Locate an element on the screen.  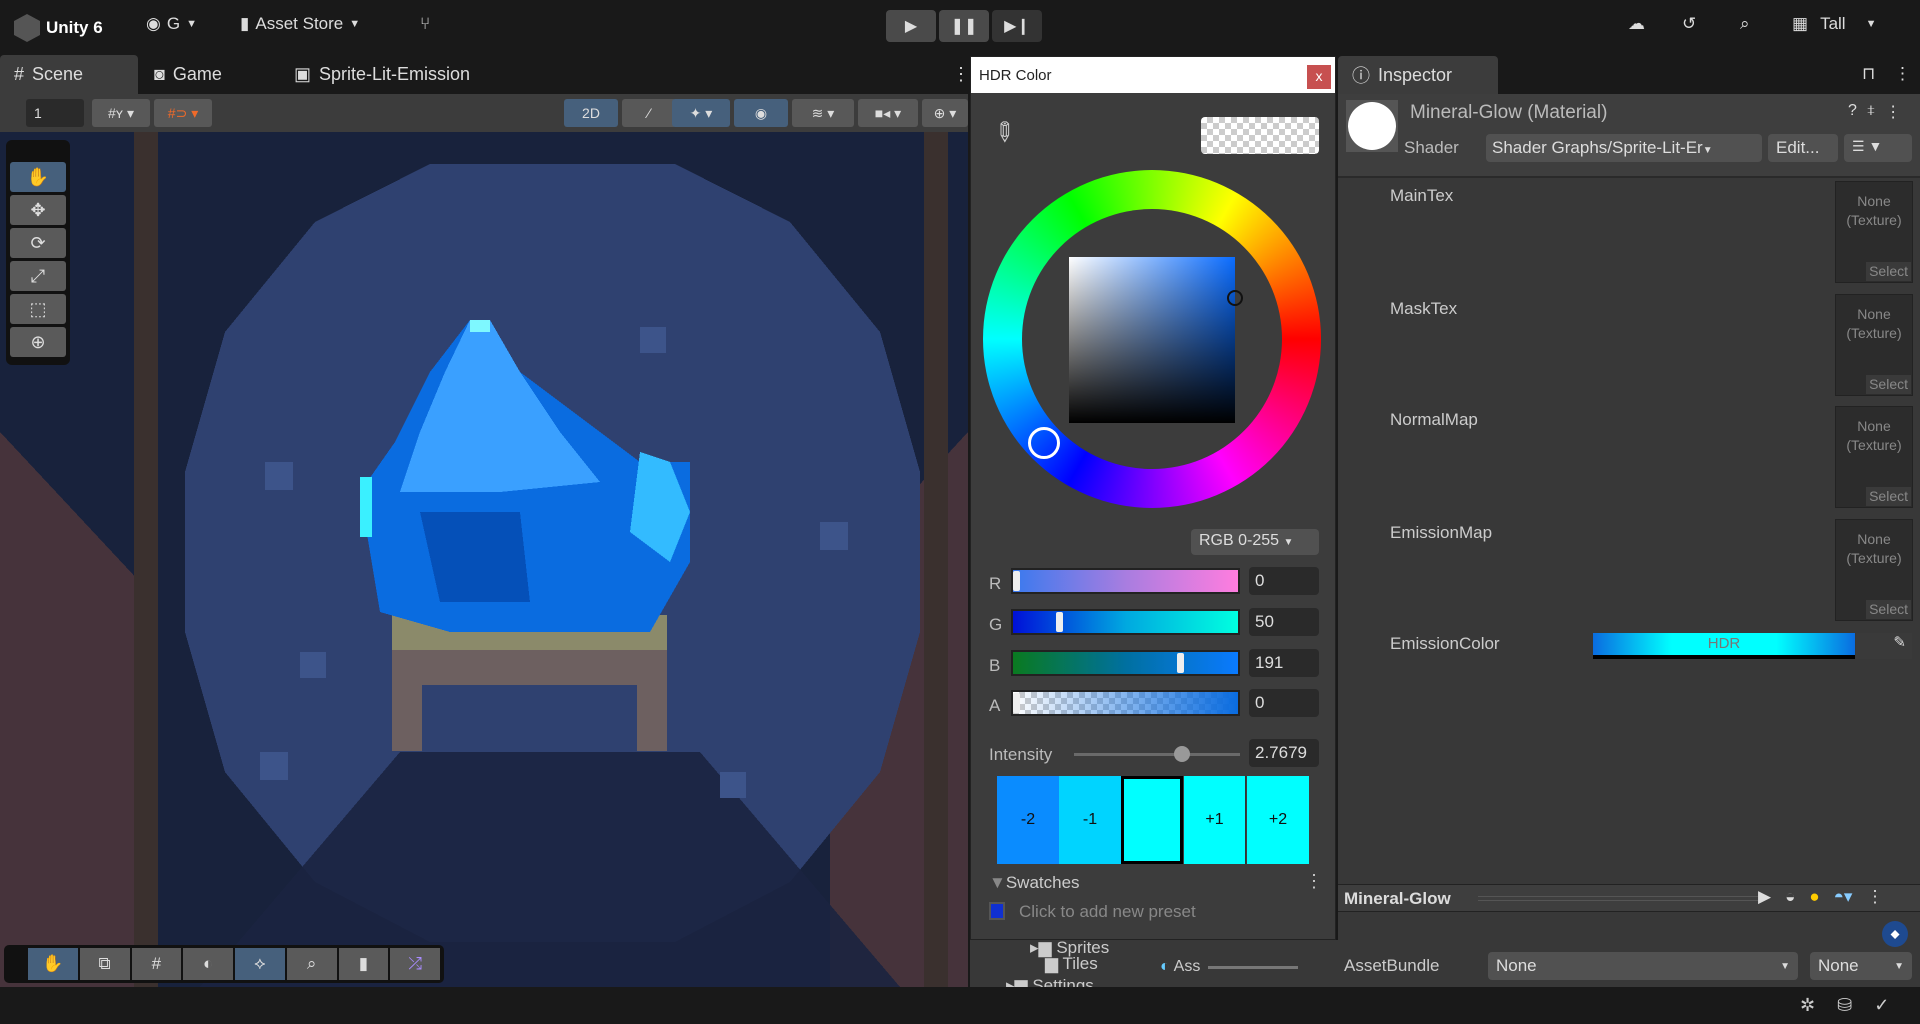
exposure-swatch-minus-2: -2 is located at coordinates (1028, 820).